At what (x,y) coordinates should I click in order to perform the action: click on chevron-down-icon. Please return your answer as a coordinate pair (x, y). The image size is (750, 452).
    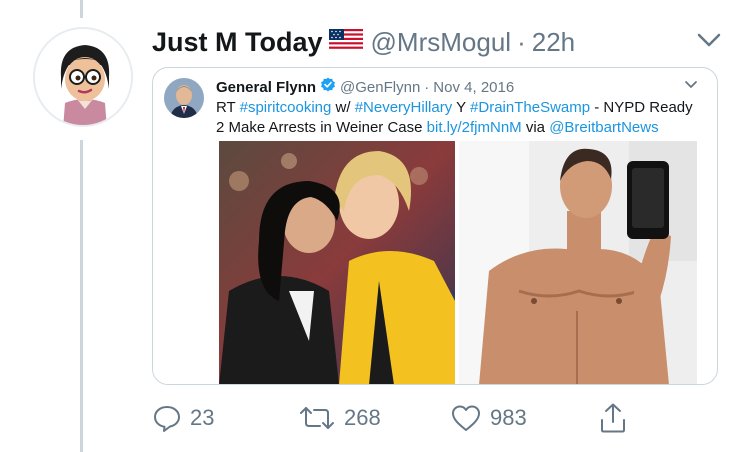
    Looking at the image, I should click on (709, 40).